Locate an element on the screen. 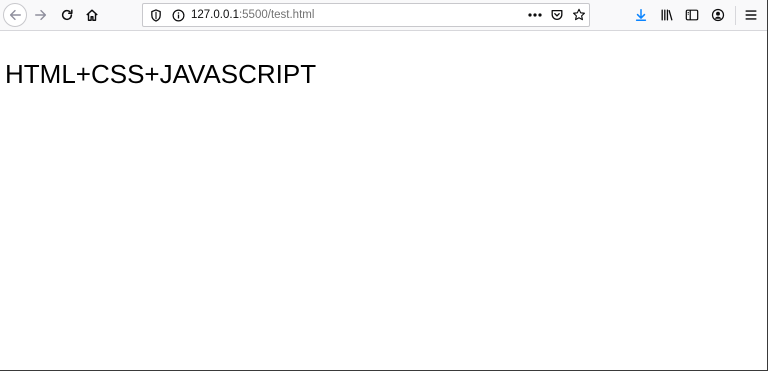  pocket-icon is located at coordinates (557, 14).